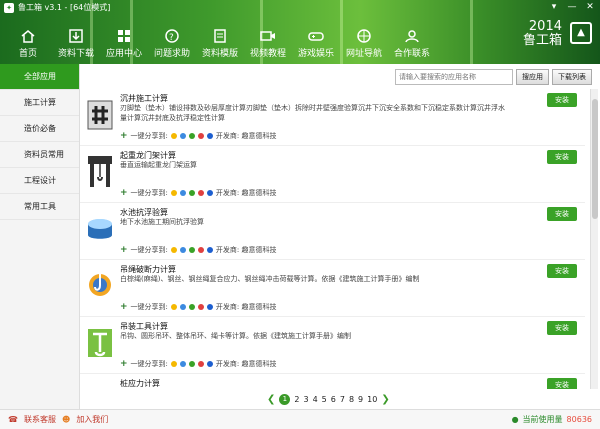 The width and height of the screenshot is (600, 429). What do you see at coordinates (572, 77) in the screenshot?
I see `download-list-button: 下载列表` at bounding box center [572, 77].